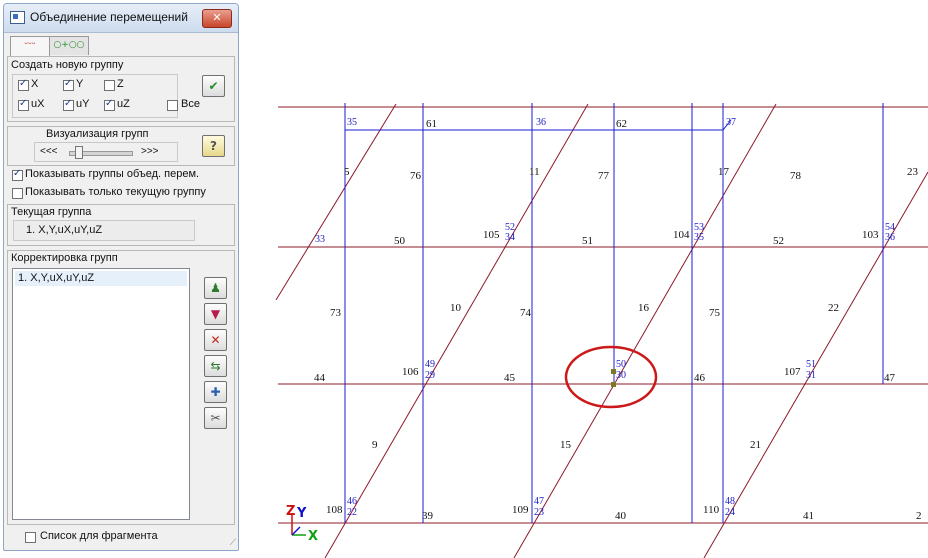  Describe the element at coordinates (336, 202) in the screenshot. I see `diagonal-line` at that location.